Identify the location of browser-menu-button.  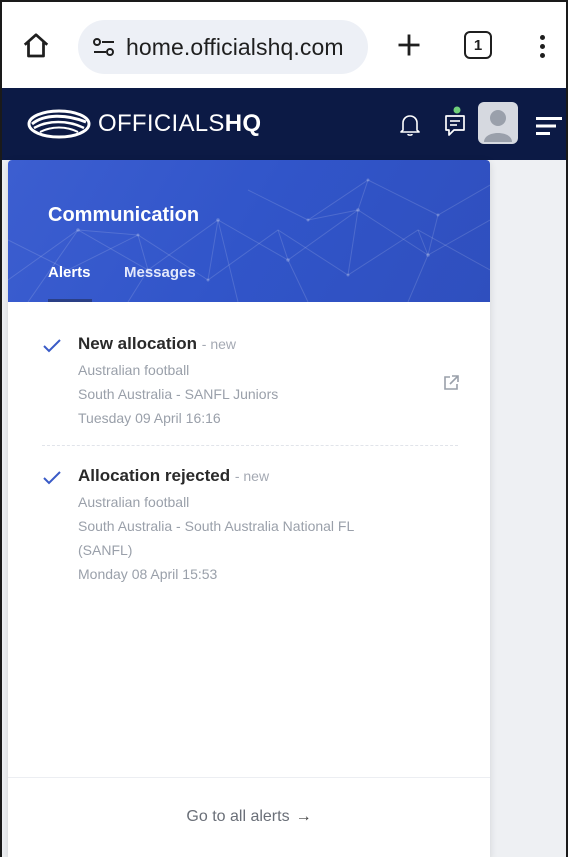
(542, 46).